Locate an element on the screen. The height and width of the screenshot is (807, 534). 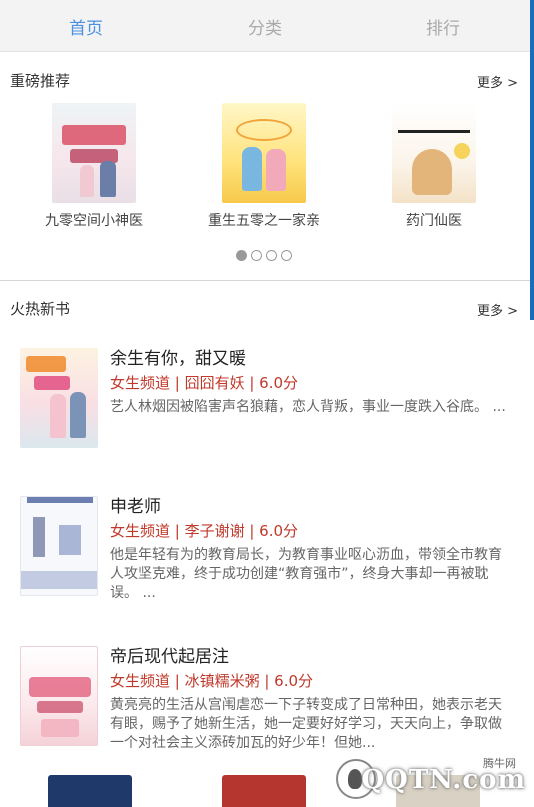
tab-ranking: 排行 is located at coordinates (443, 26).